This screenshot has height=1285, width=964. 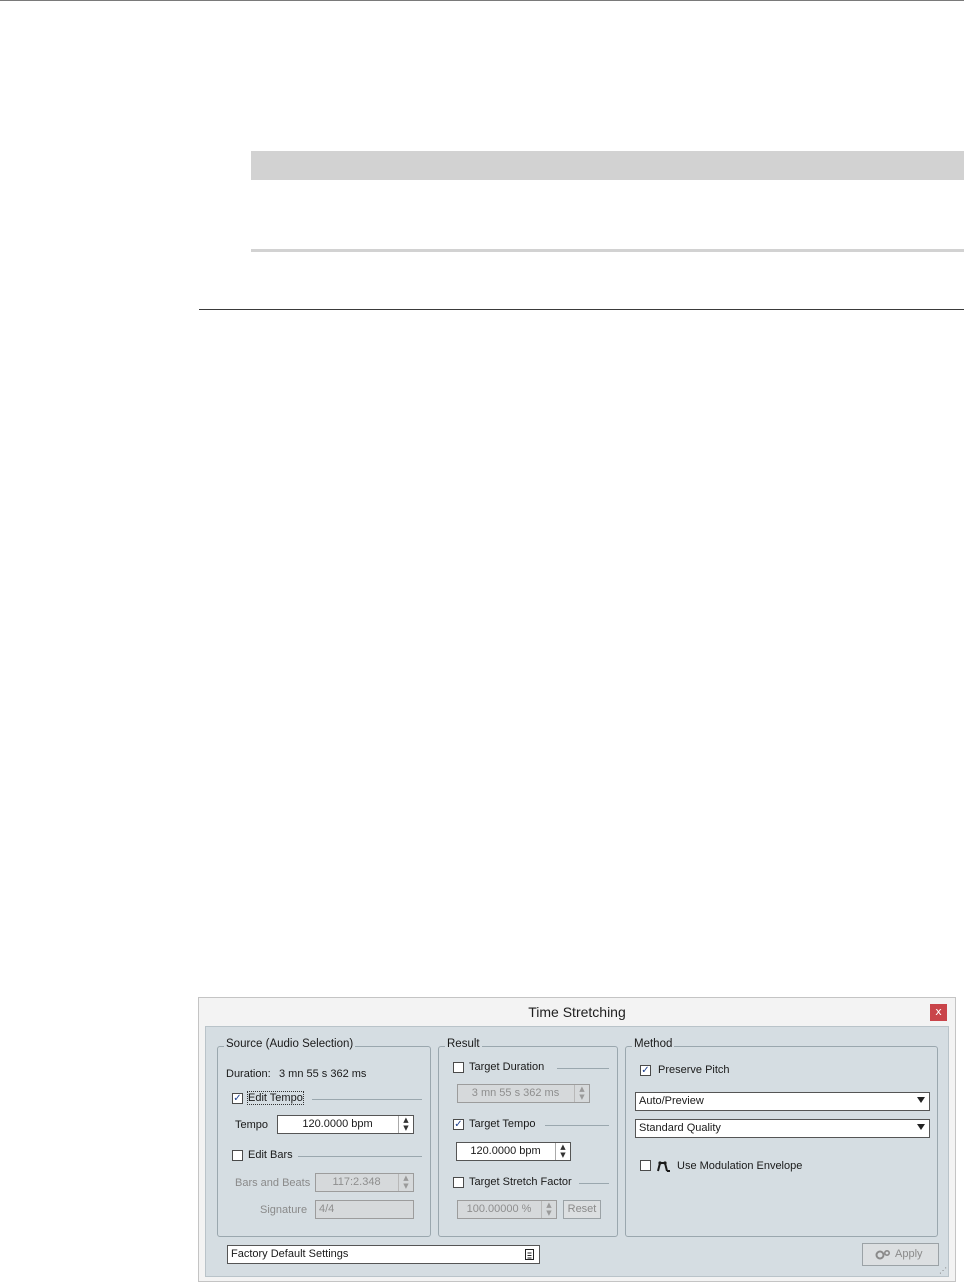 What do you see at coordinates (515, 1093) in the screenshot?
I see `target-duration-value: 3 mn 55 s 362 ms` at bounding box center [515, 1093].